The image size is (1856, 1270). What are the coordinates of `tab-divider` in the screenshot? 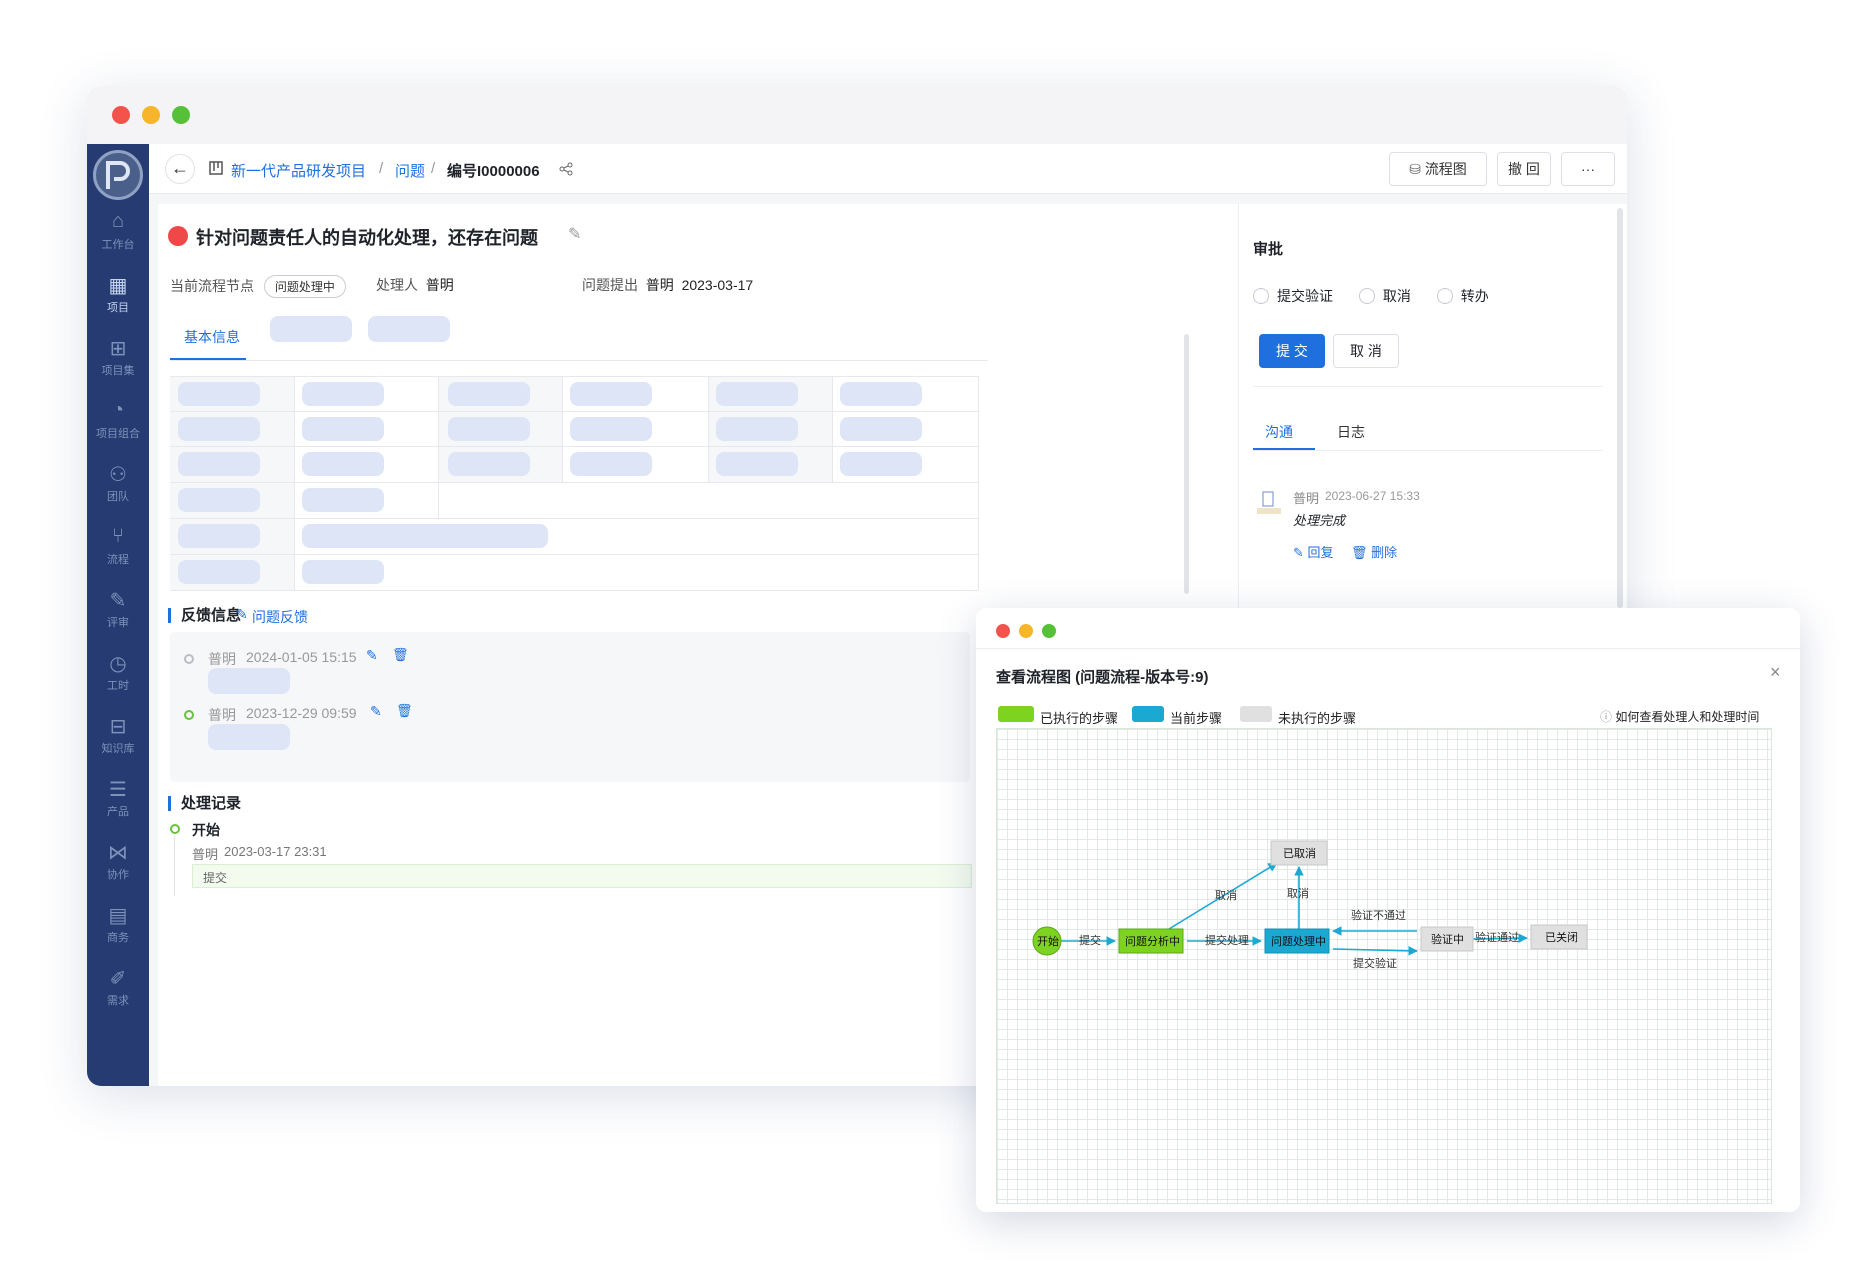 It's located at (579, 360).